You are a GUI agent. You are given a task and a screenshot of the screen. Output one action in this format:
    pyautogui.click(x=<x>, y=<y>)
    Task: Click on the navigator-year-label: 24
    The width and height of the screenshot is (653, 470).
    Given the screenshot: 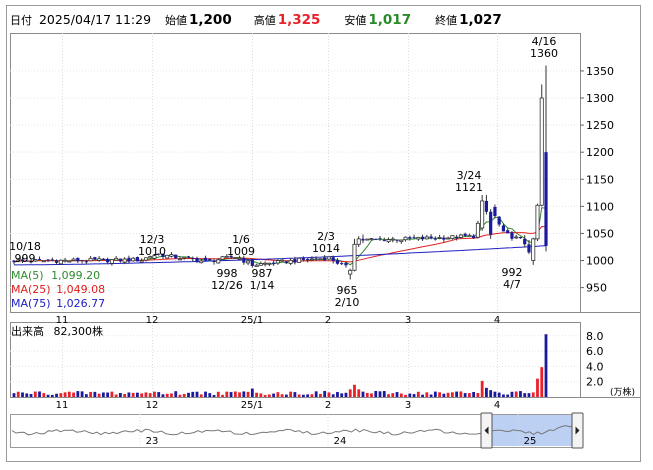 What is the action you would take?
    pyautogui.click(x=340, y=441)
    